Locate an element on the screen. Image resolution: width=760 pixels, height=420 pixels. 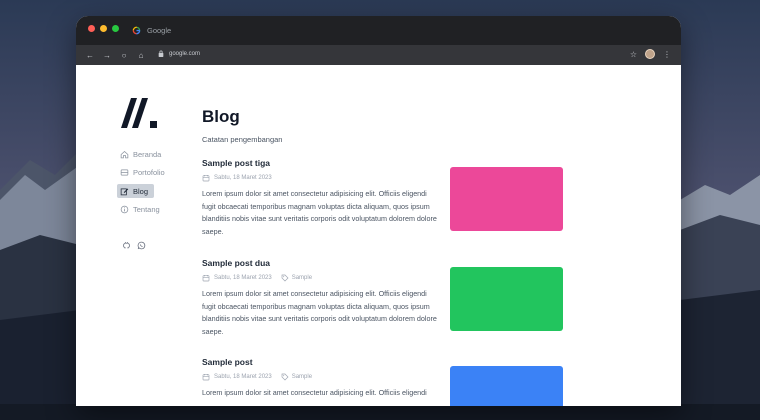
sidebar-item-tentang: Tentang is located at coordinates (138, 210).